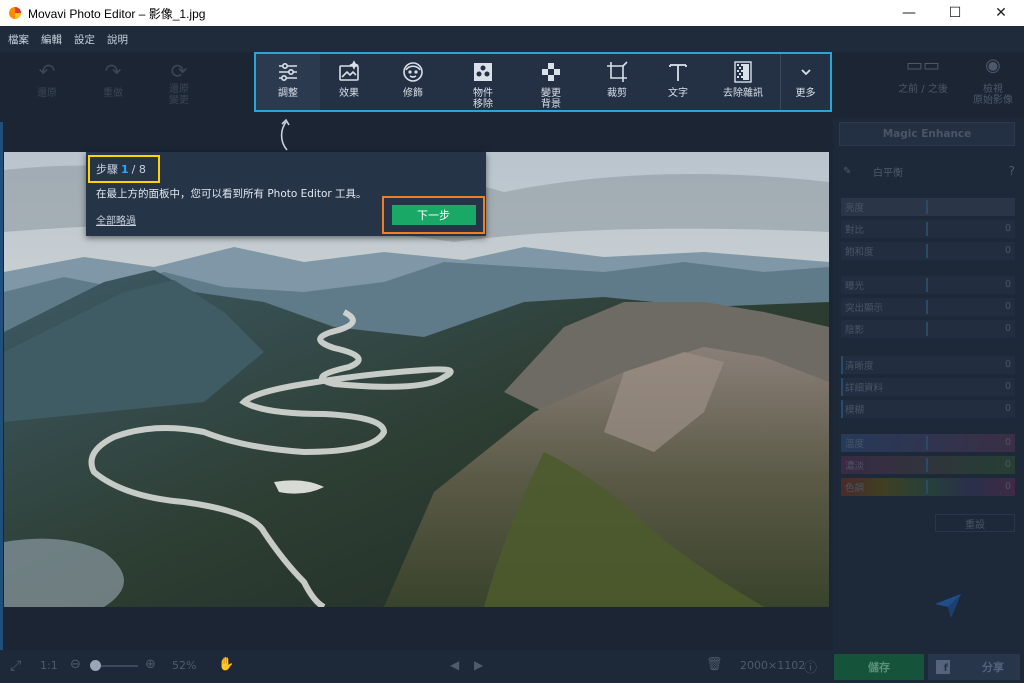  What do you see at coordinates (927, 134) in the screenshot?
I see `magic-enhance-button: Magic Enhance` at bounding box center [927, 134].